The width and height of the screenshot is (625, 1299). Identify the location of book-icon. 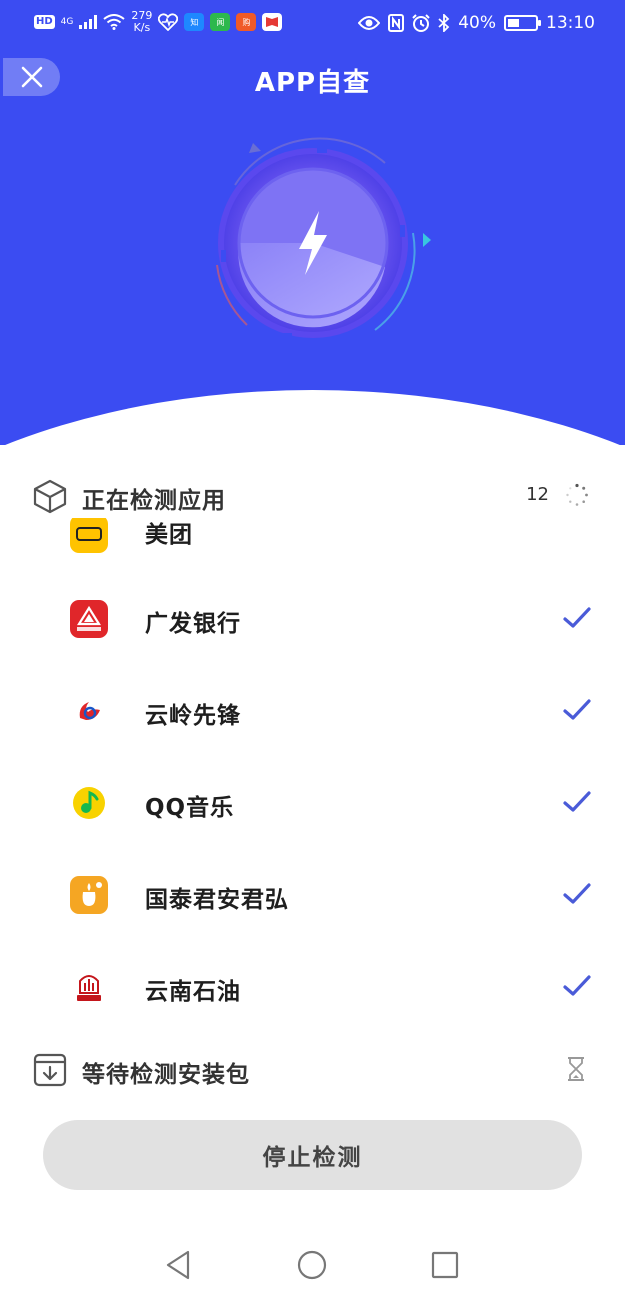
(272, 22).